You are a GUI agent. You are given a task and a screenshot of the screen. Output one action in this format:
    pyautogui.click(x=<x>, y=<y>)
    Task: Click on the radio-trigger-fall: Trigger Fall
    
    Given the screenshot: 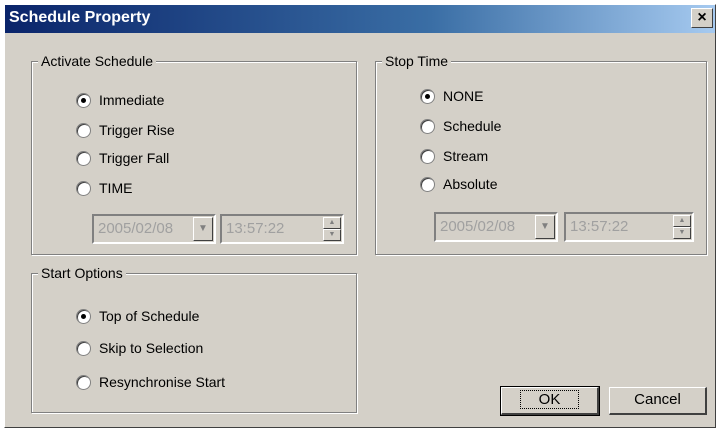 What is the action you would take?
    pyautogui.click(x=122, y=158)
    